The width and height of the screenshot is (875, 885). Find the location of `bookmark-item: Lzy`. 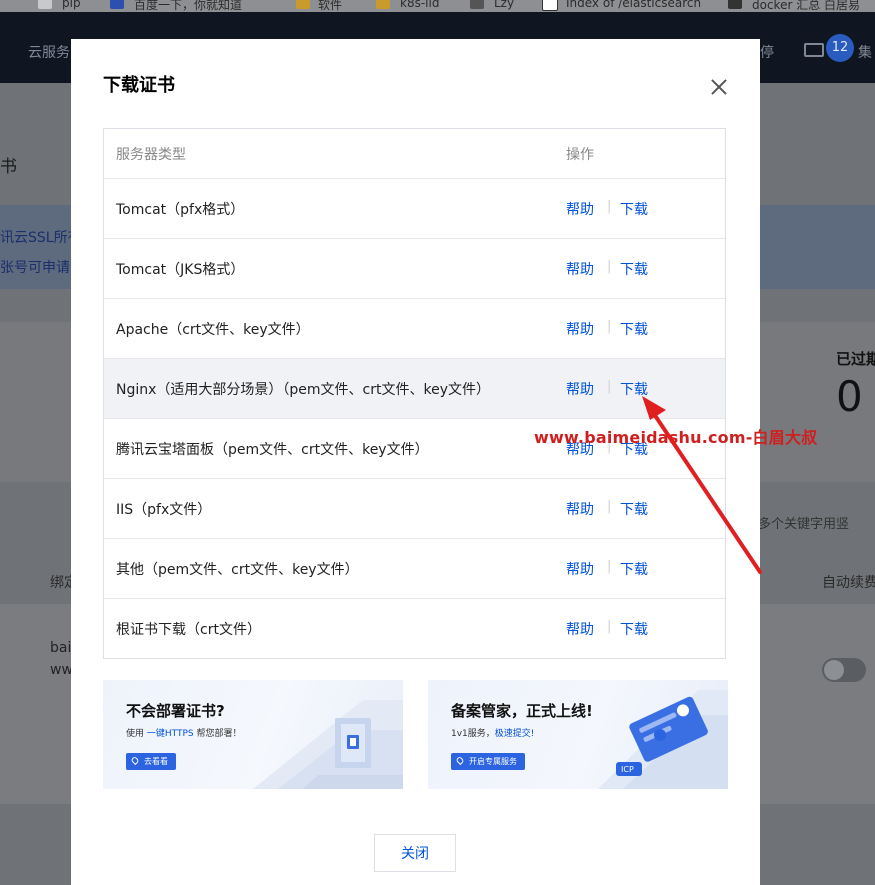

bookmark-item: Lzy is located at coordinates (504, 5).